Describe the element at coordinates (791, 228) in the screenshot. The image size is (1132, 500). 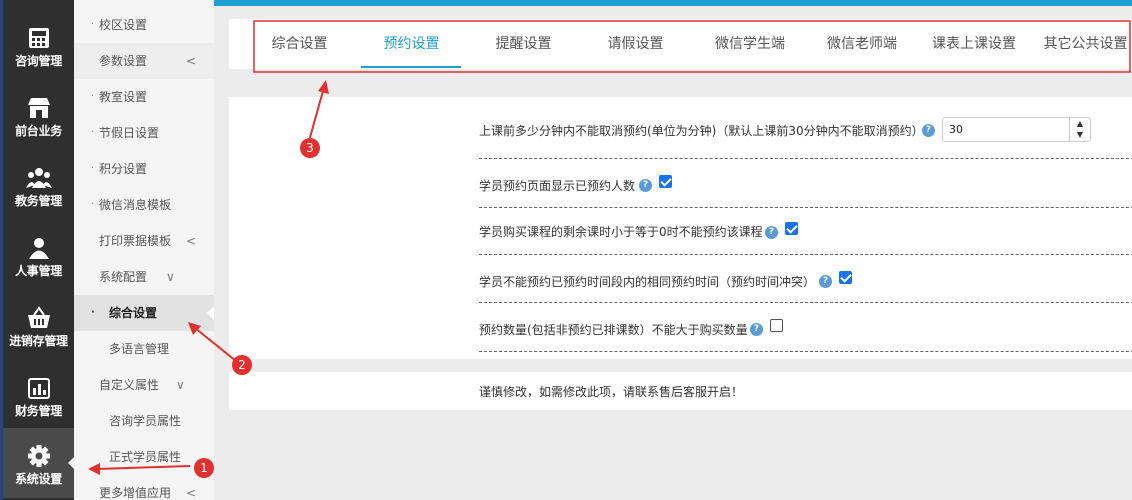
I see `zero-remaining-checkbox` at that location.